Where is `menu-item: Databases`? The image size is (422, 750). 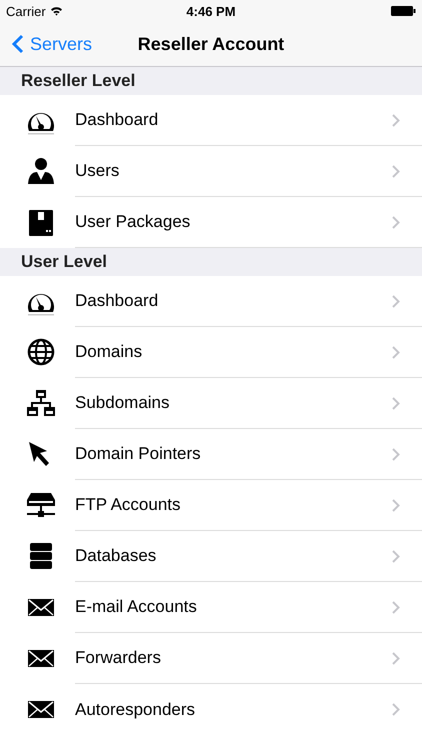
menu-item: Databases is located at coordinates (211, 556).